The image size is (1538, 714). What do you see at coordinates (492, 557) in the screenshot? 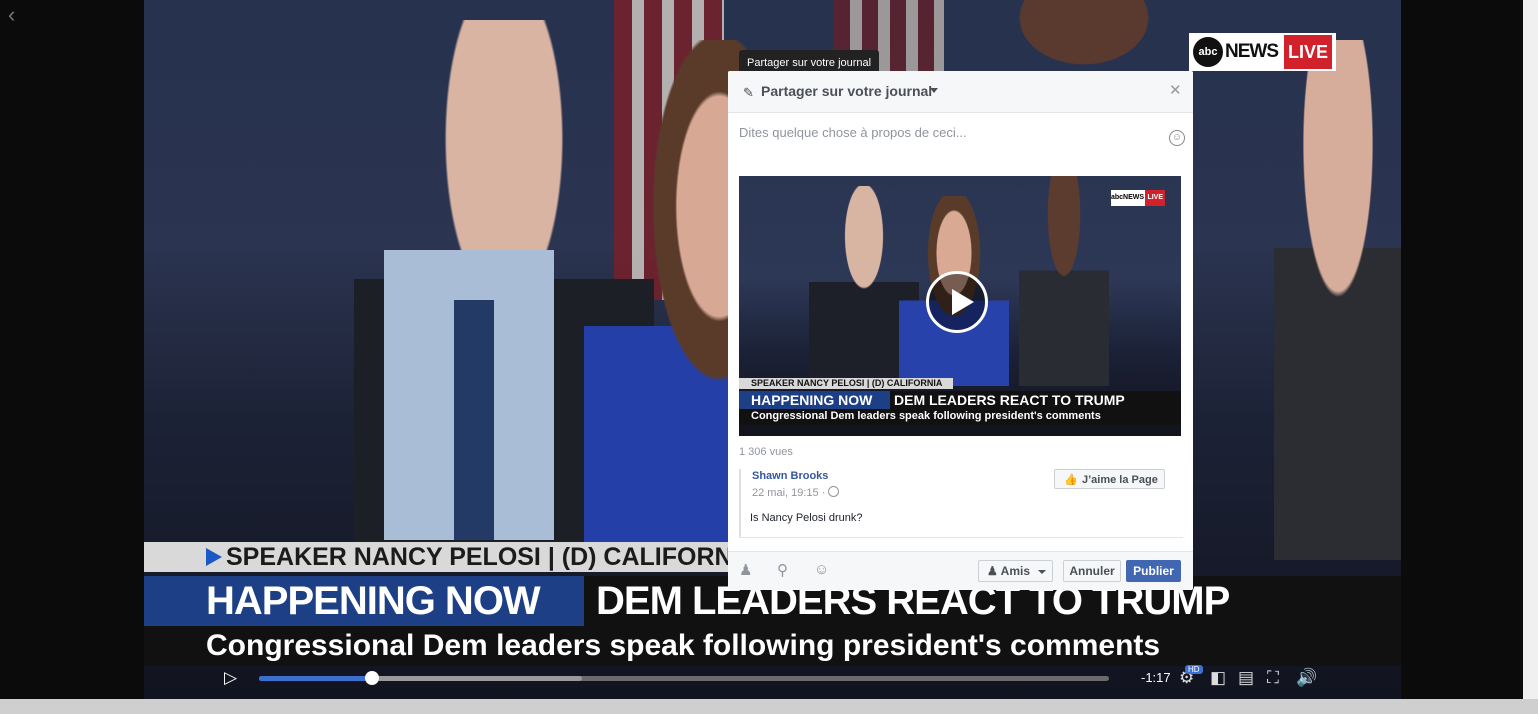
I see `speaker-text: SPEAKER NANCY PELOSI | (D) CALIFORNIA` at bounding box center [492, 557].